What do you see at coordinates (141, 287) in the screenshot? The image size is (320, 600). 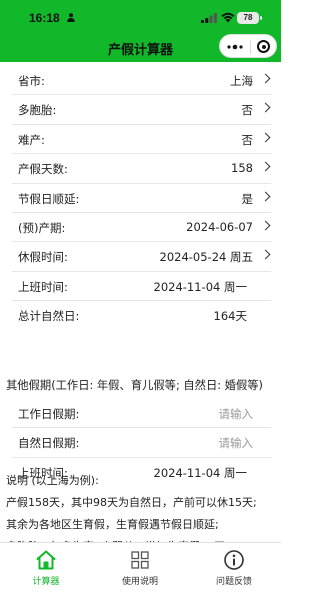 I see `row-return-date: 上班时间: 2024-11-04 周一` at bounding box center [141, 287].